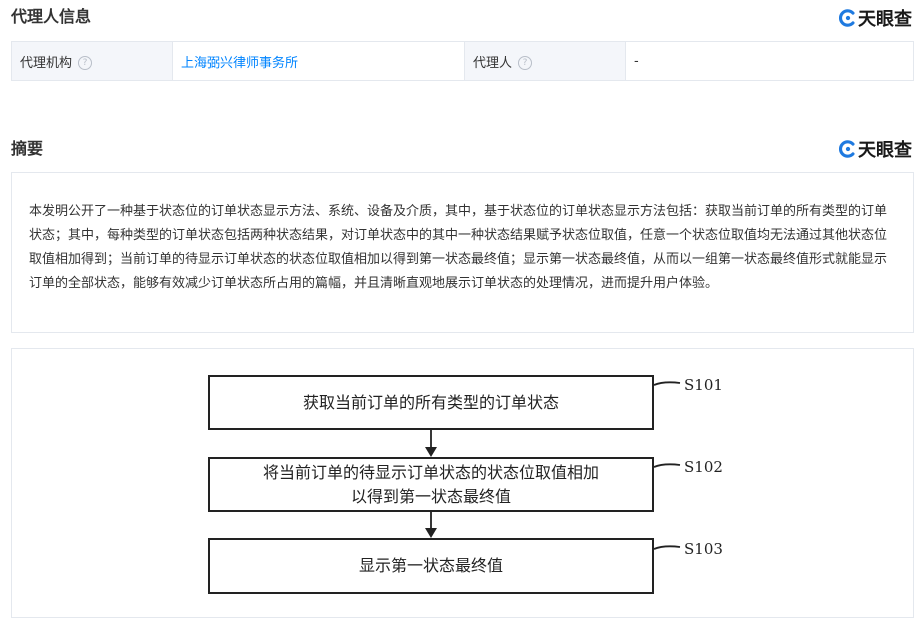  I want to click on agent-section-title: 代理人信息, so click(51, 16).